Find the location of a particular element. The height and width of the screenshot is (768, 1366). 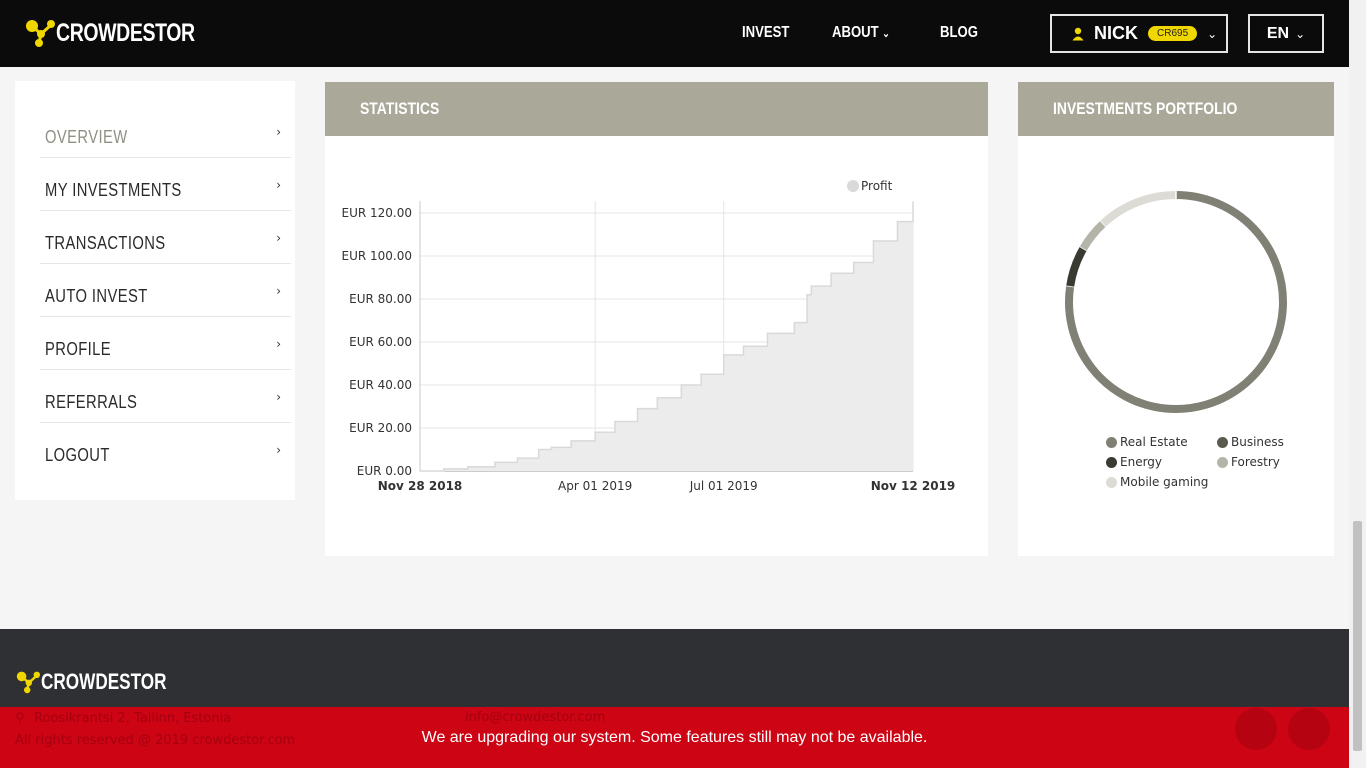

donut-slice-mobile-gaming is located at coordinates (1138, 209).